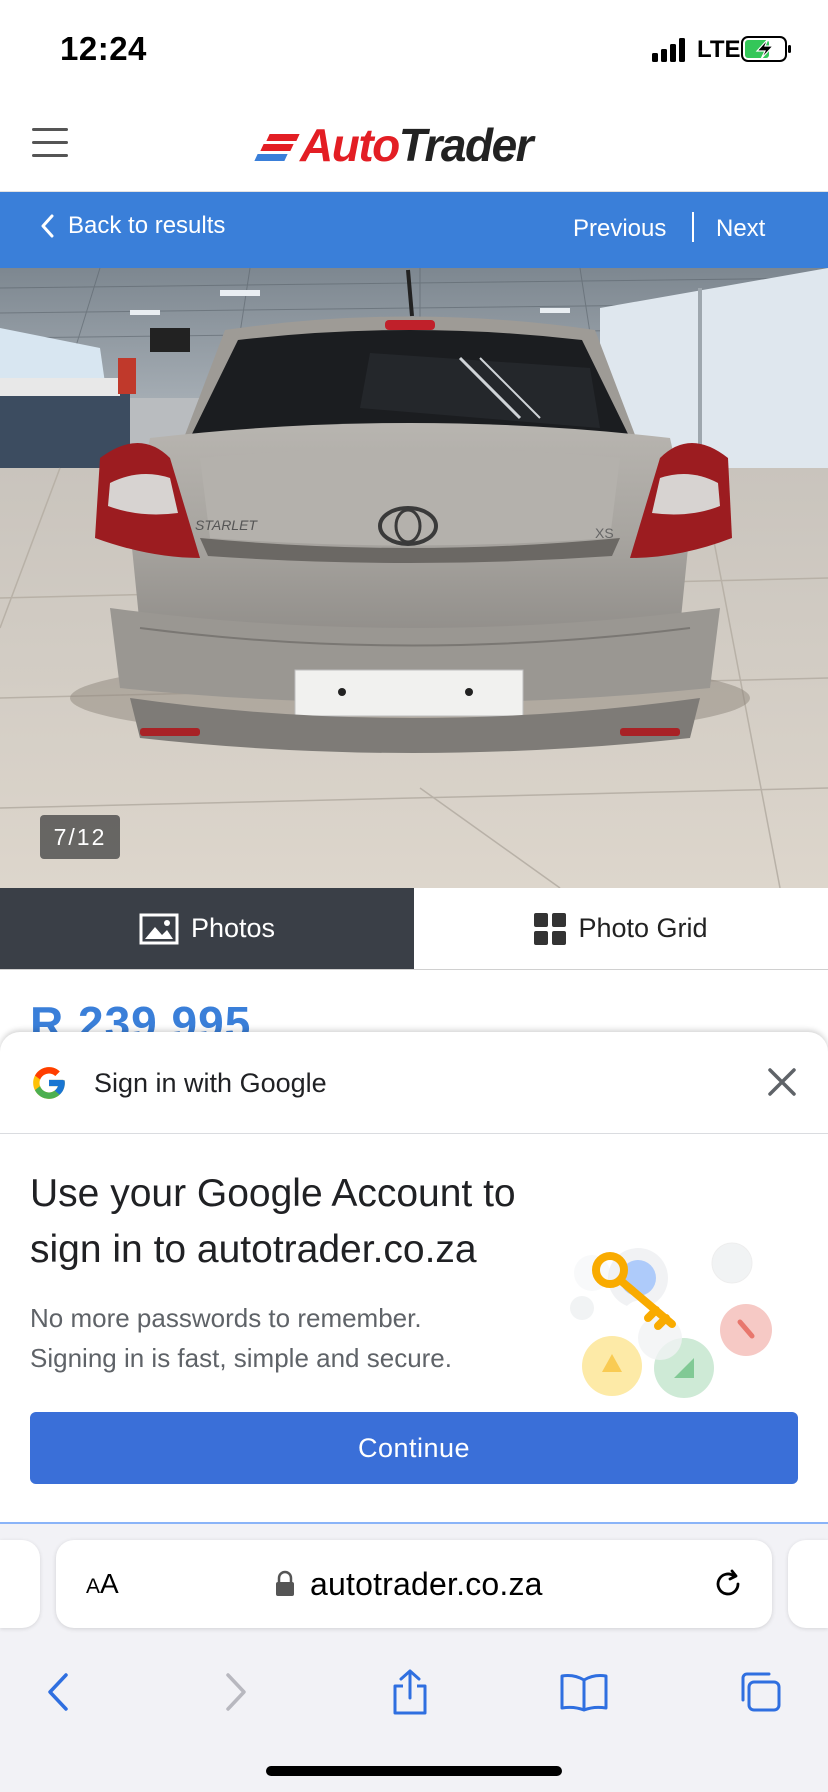  I want to click on battery-charging-icon, so click(766, 49).